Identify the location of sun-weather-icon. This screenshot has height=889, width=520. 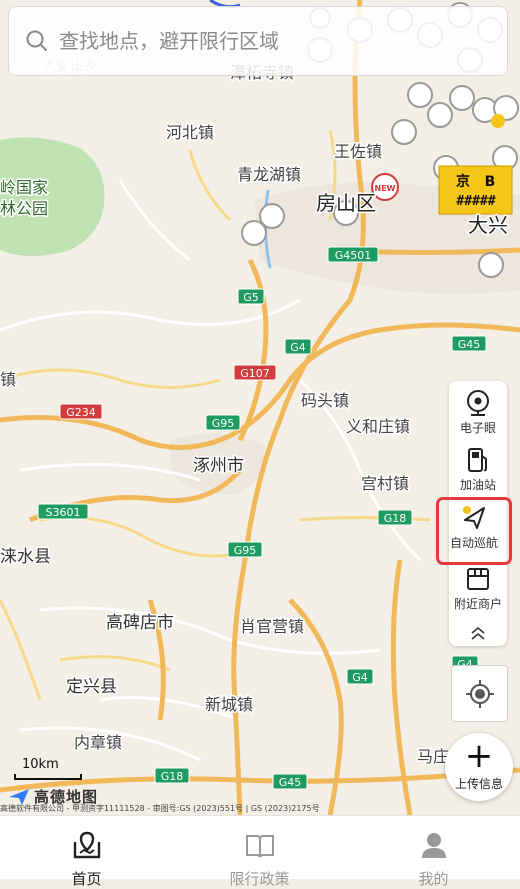
(498, 121).